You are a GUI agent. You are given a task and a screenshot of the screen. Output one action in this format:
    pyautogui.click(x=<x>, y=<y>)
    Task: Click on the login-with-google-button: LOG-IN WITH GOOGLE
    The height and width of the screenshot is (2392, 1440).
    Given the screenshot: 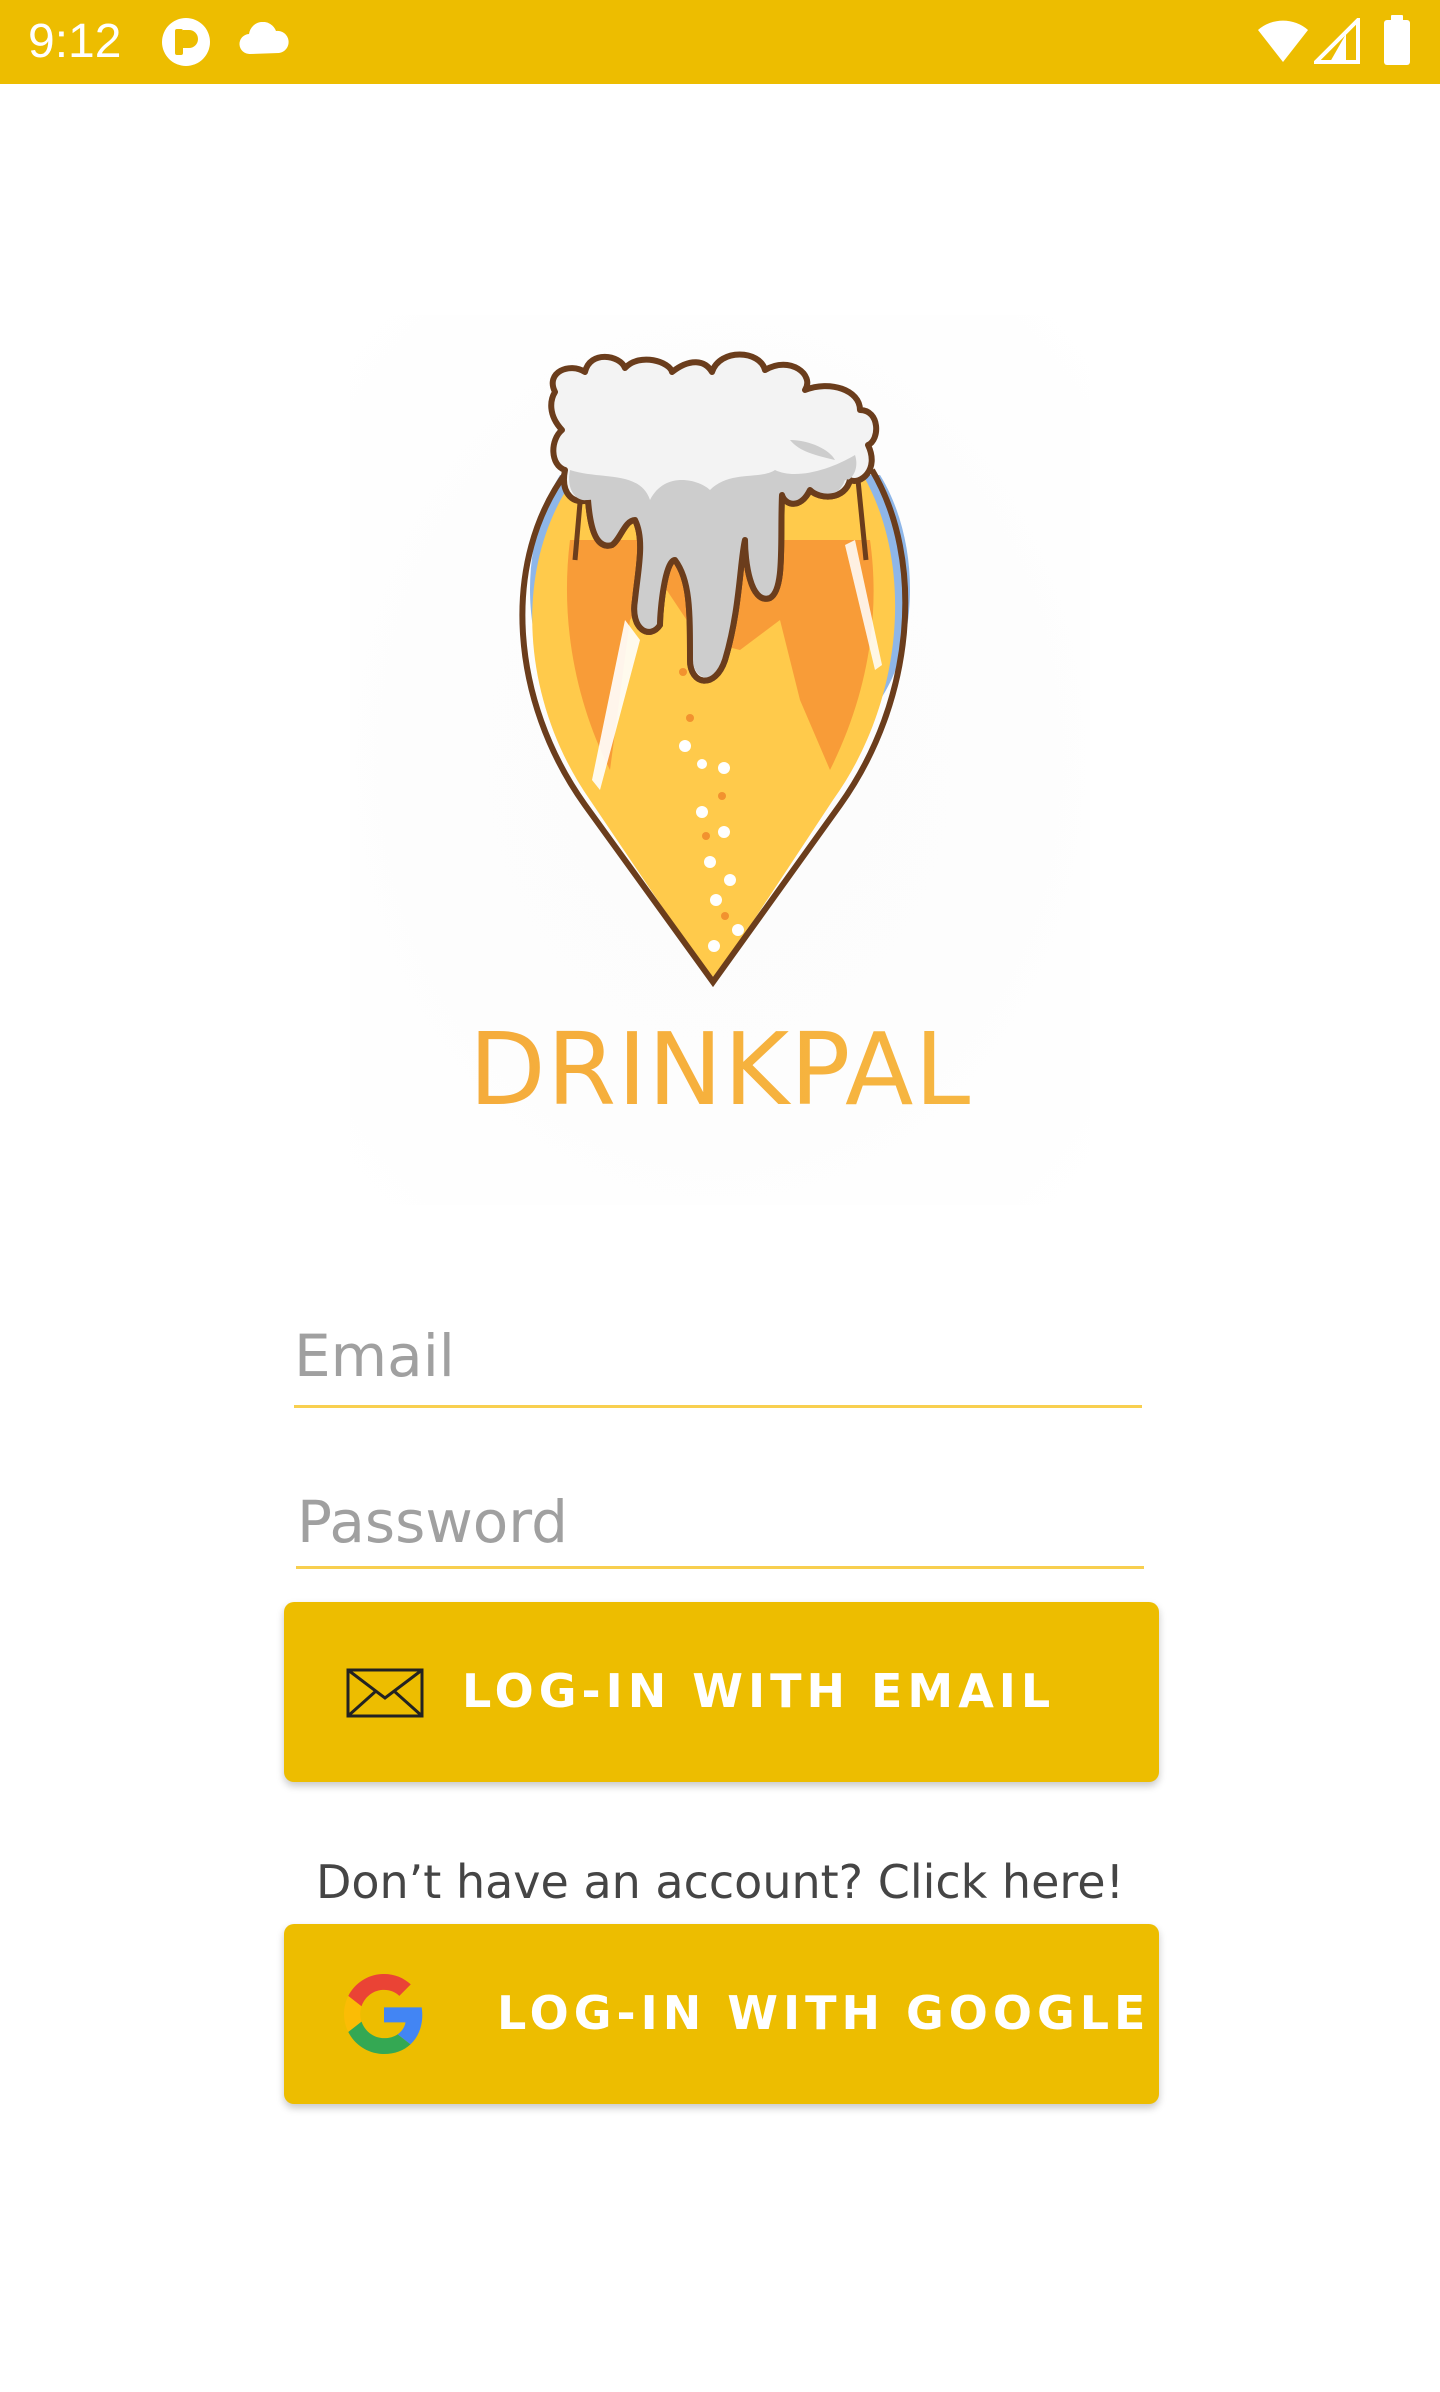 What is the action you would take?
    pyautogui.click(x=721, y=2014)
    